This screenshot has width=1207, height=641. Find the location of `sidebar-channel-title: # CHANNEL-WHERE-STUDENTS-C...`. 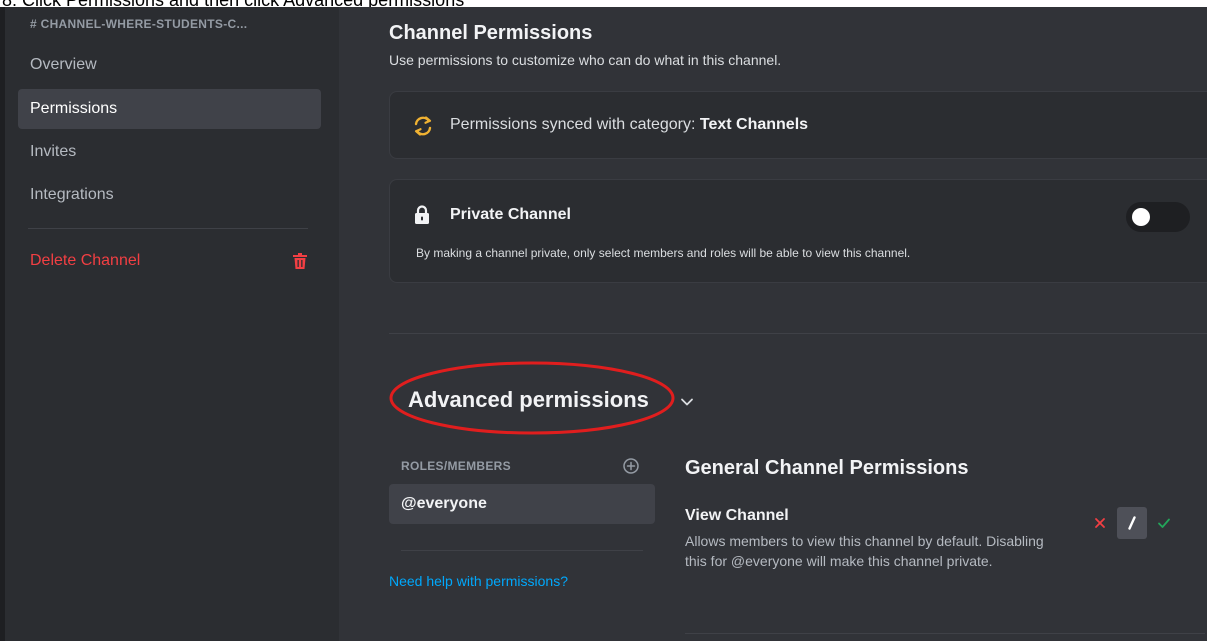

sidebar-channel-title: # CHANNEL-WHERE-STUDENTS-C... is located at coordinates (139, 24).